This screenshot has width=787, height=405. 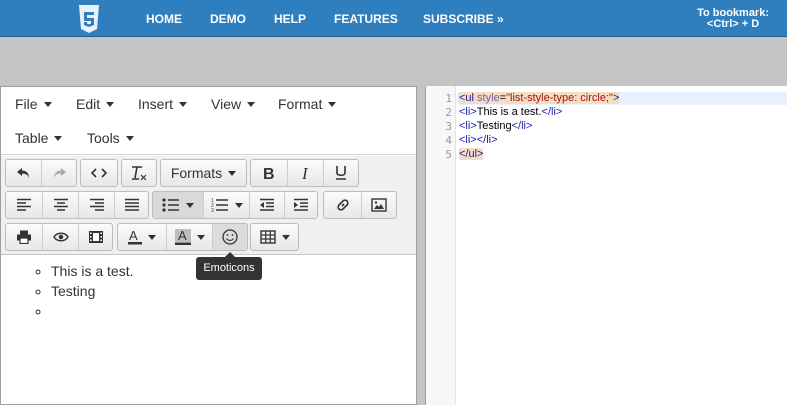 I want to click on align-right-button, so click(x=96, y=205).